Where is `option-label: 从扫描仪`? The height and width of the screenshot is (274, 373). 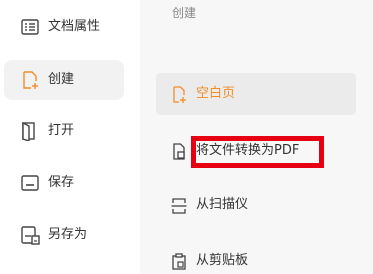
option-label: 从扫描仪 is located at coordinates (222, 204).